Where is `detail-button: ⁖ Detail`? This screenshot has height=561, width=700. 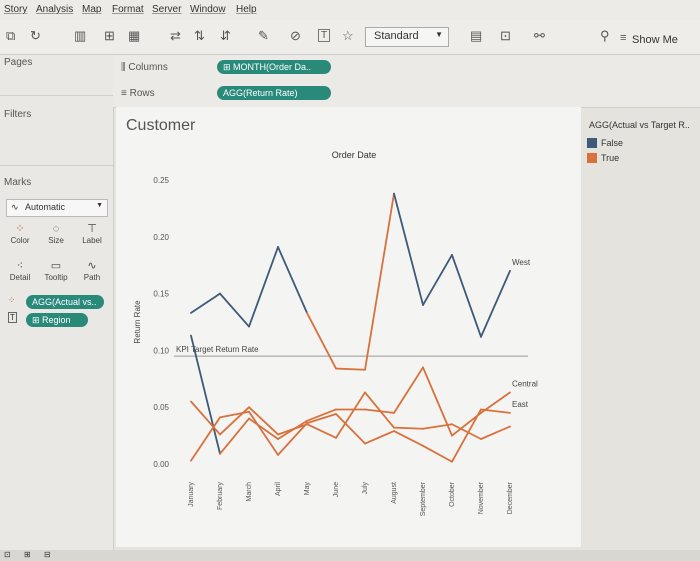 detail-button: ⁖ Detail is located at coordinates (20, 273).